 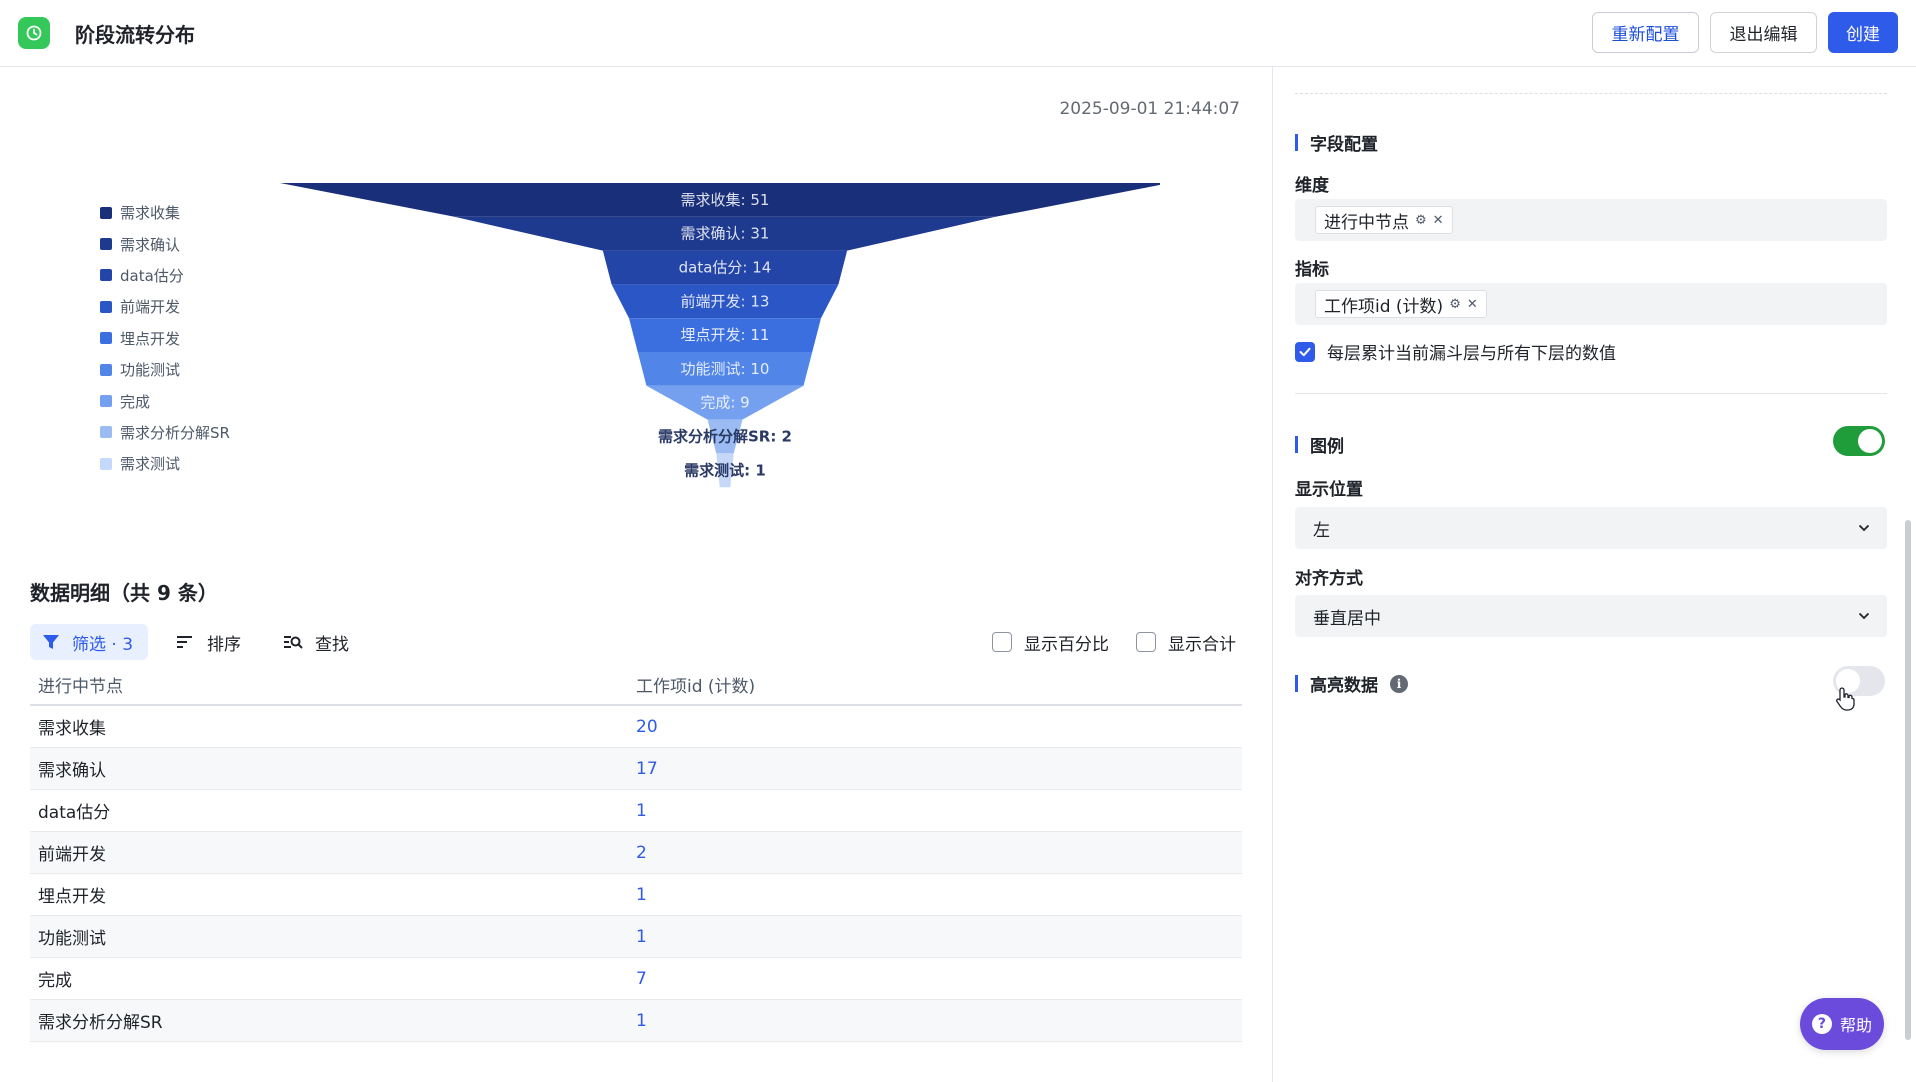 I want to click on align-value: 垂直居中, so click(x=1347, y=618).